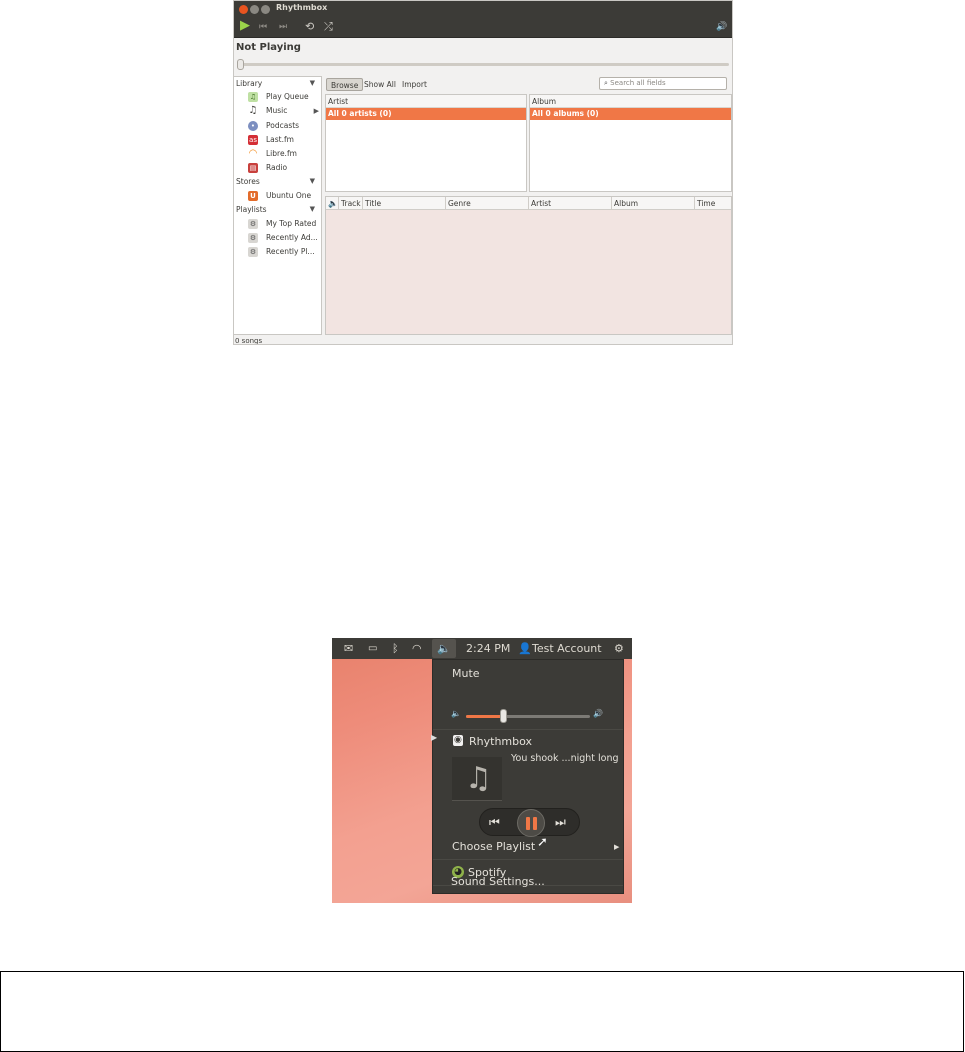 The height and width of the screenshot is (1052, 965). Describe the element at coordinates (483, 64) in the screenshot. I see `seek-bar` at that location.